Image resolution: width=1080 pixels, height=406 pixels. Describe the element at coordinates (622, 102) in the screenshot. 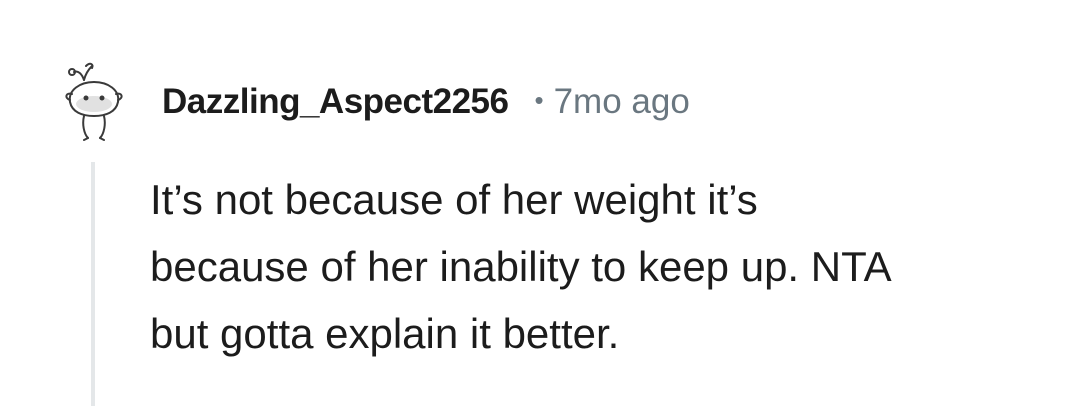

I see `comment-timestamp: 7mo ago` at that location.